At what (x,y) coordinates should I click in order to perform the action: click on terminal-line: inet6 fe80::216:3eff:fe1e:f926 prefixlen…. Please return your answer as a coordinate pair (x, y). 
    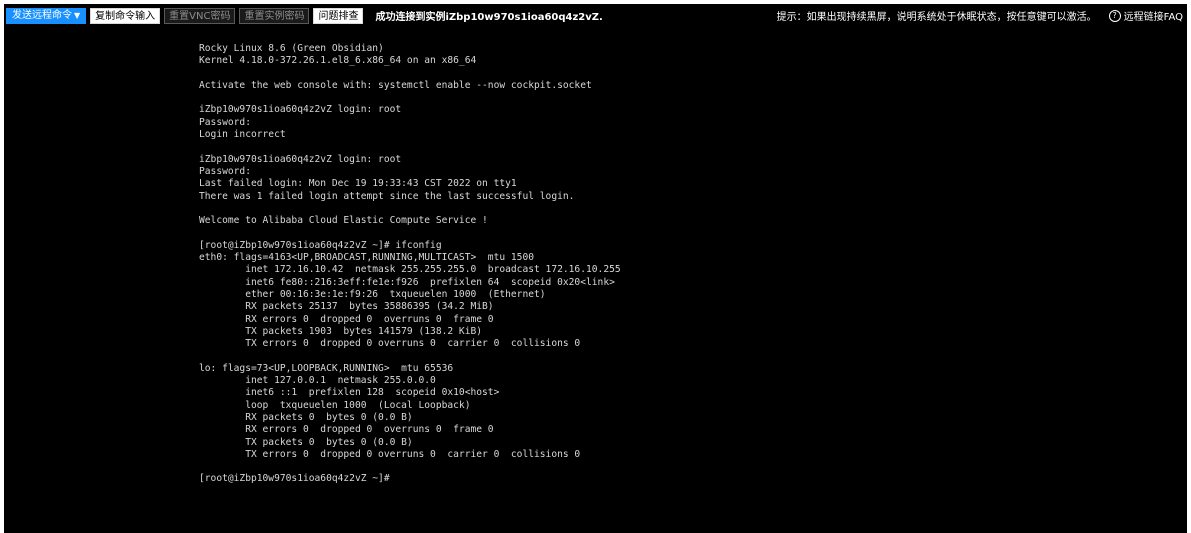
    Looking at the image, I should click on (407, 282).